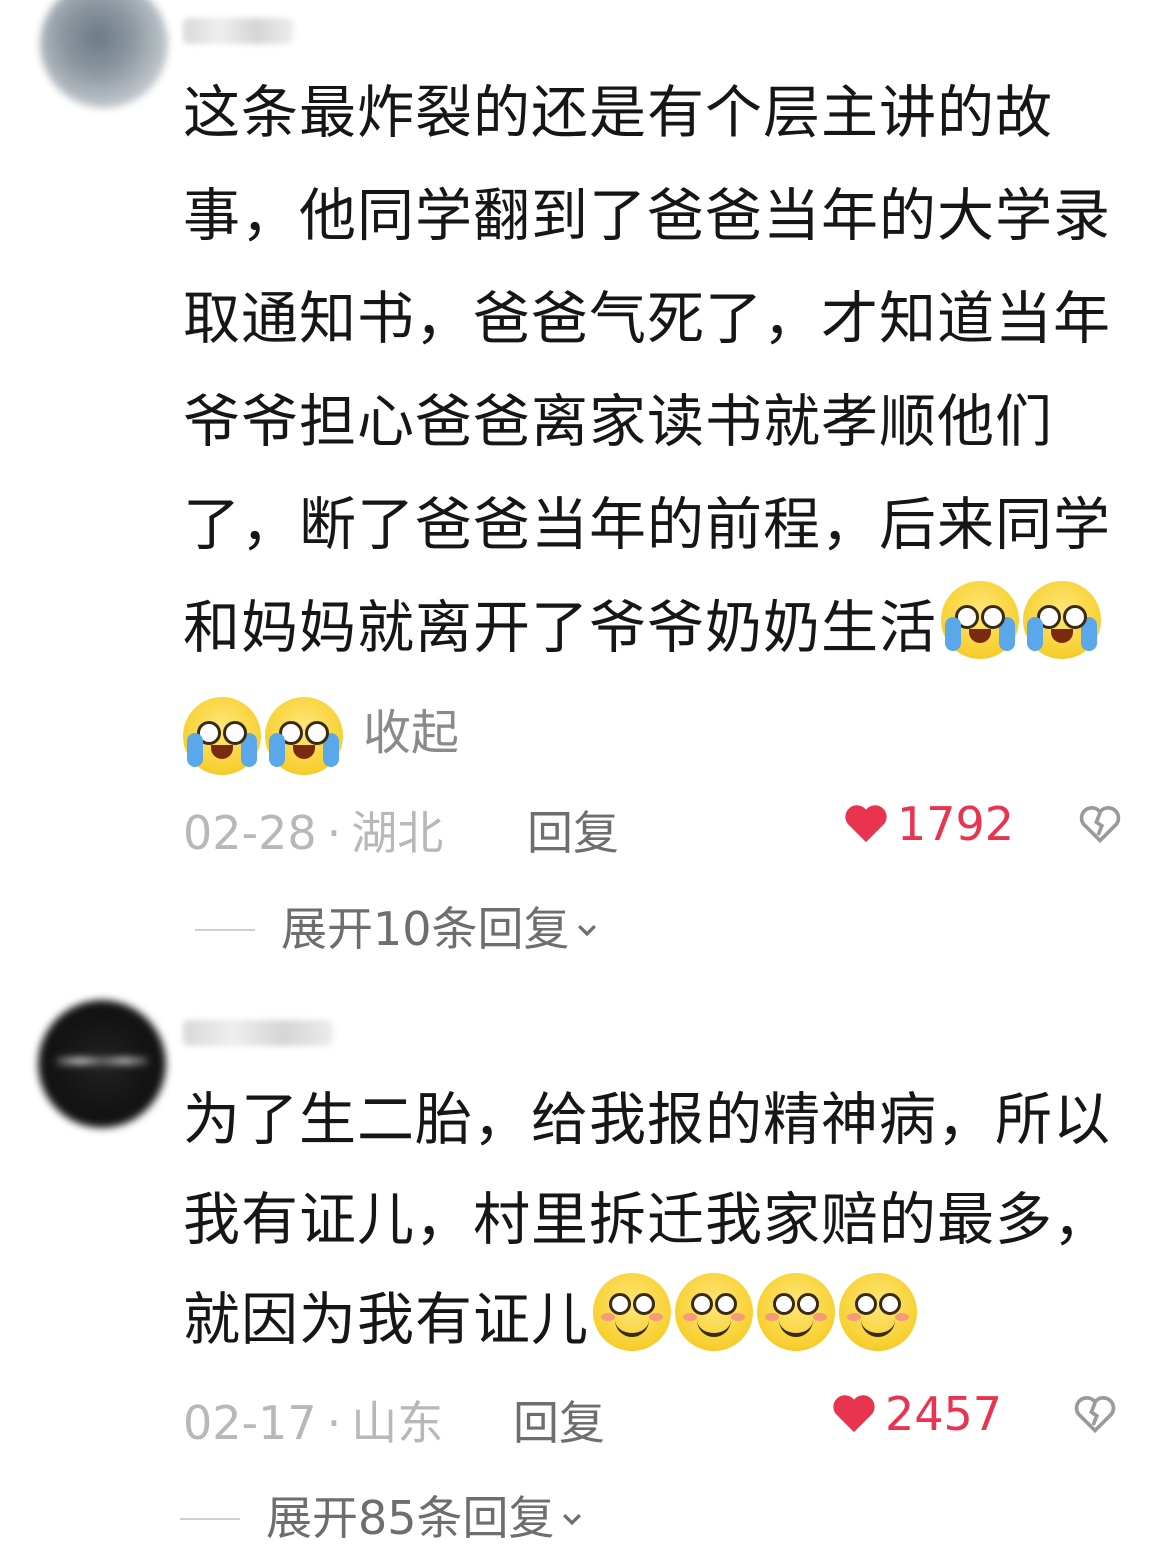 This screenshot has width=1169, height=1559. I want to click on collapse-row: 收起, so click(321, 738).